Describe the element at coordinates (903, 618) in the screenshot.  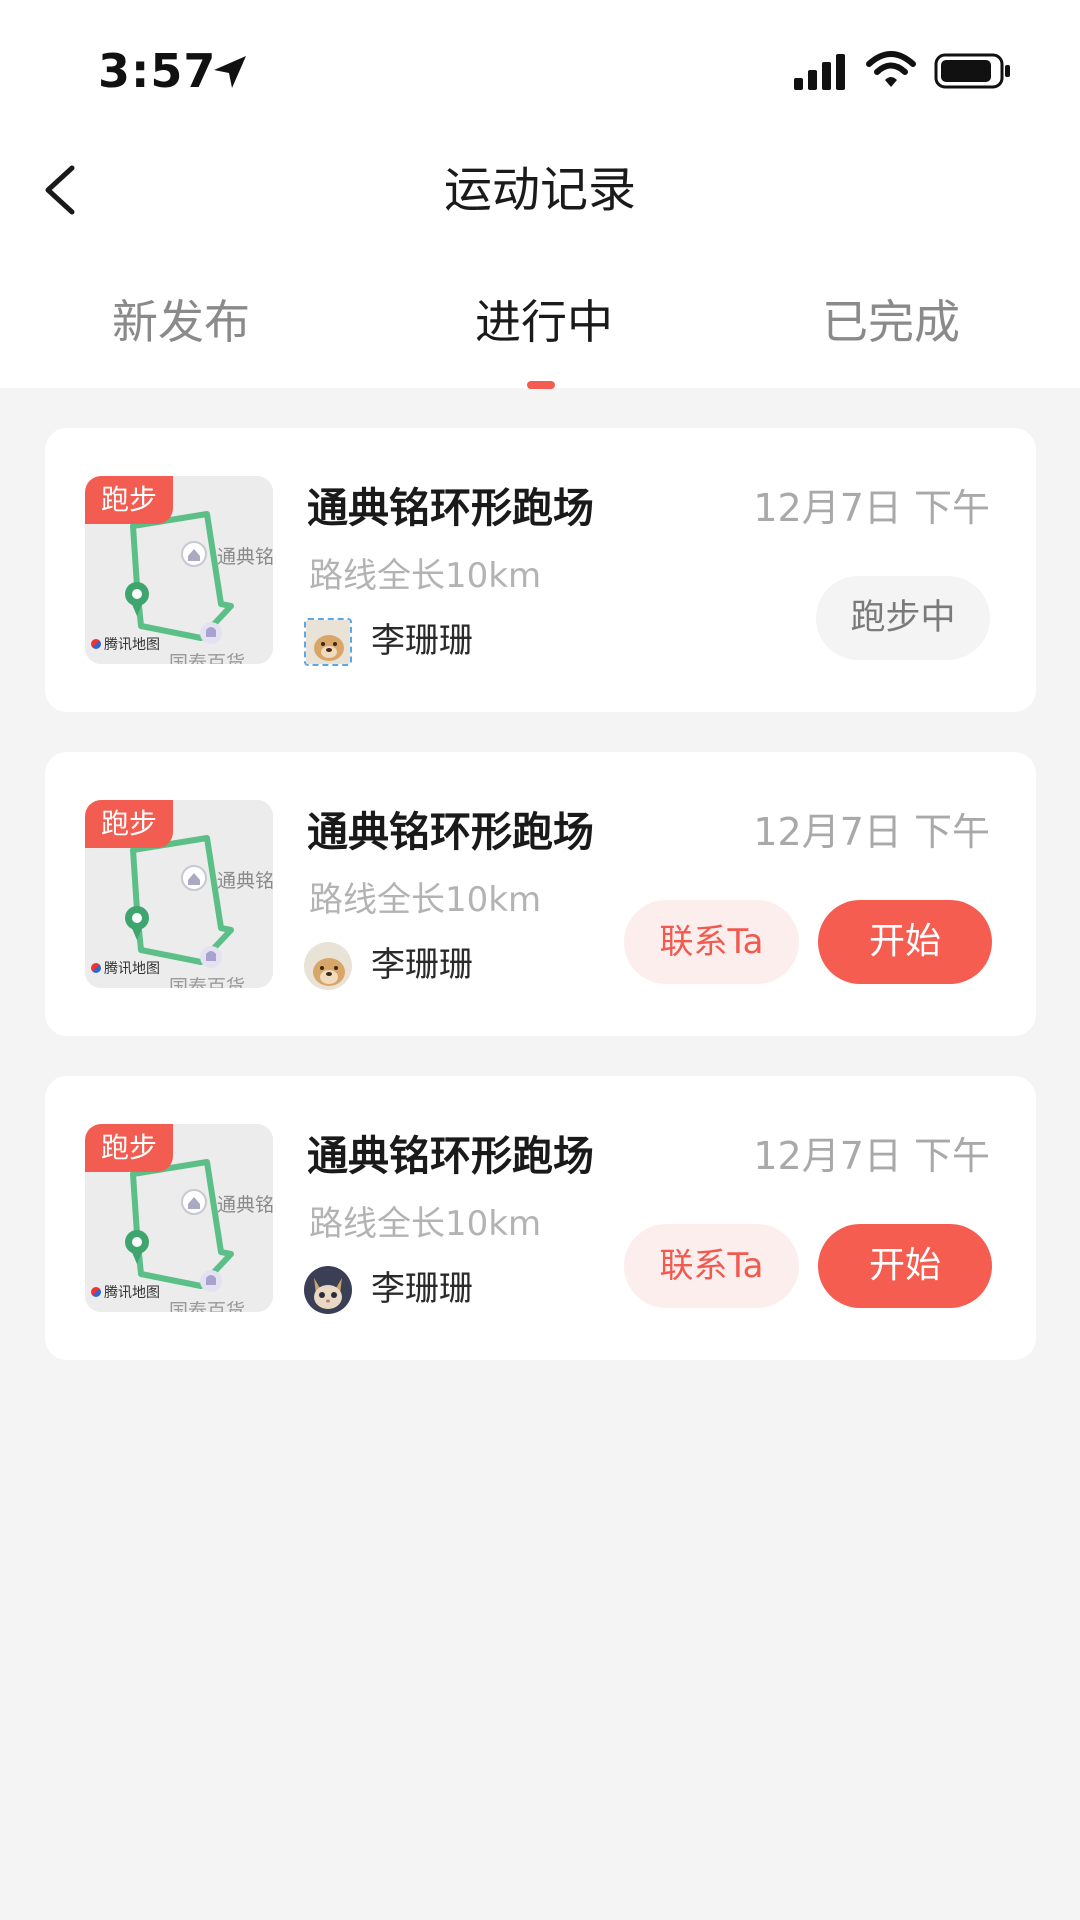
I see `running-status-button: 跑步中` at that location.